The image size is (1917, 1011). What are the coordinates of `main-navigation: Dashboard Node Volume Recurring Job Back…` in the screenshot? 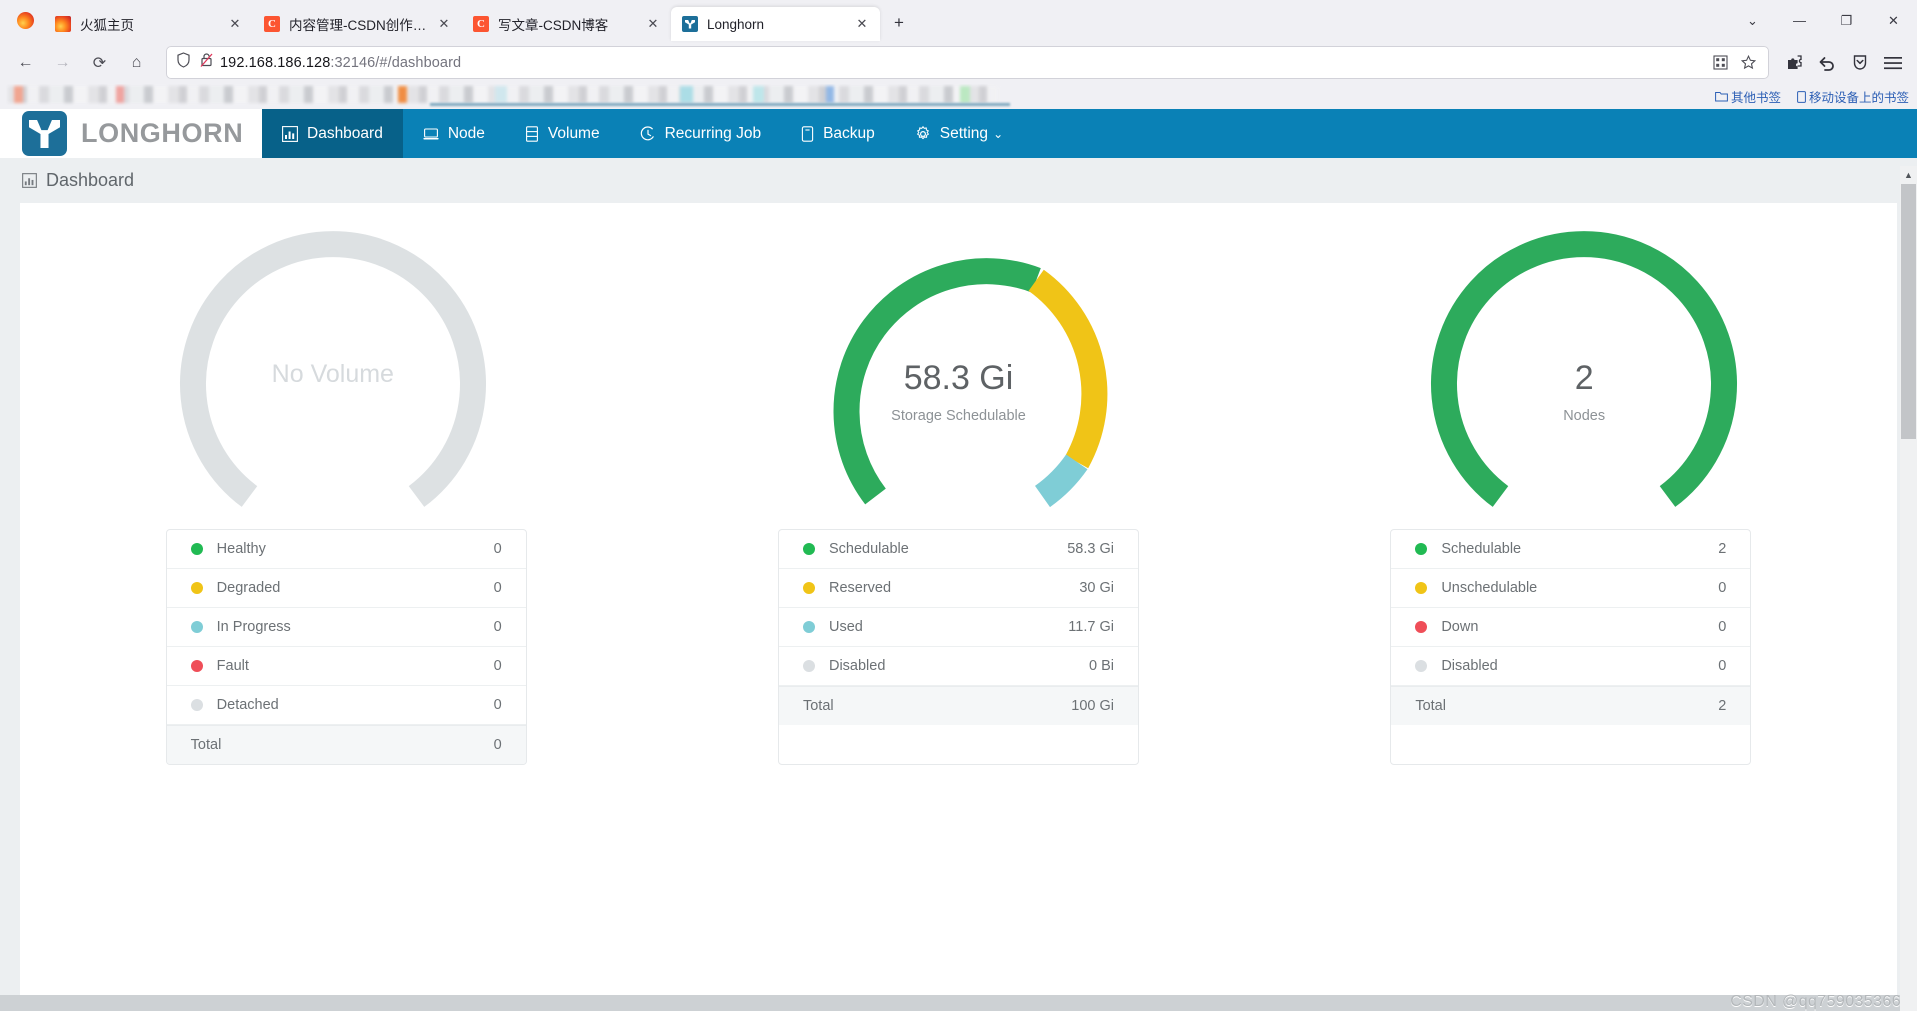 It's located at (642, 133).